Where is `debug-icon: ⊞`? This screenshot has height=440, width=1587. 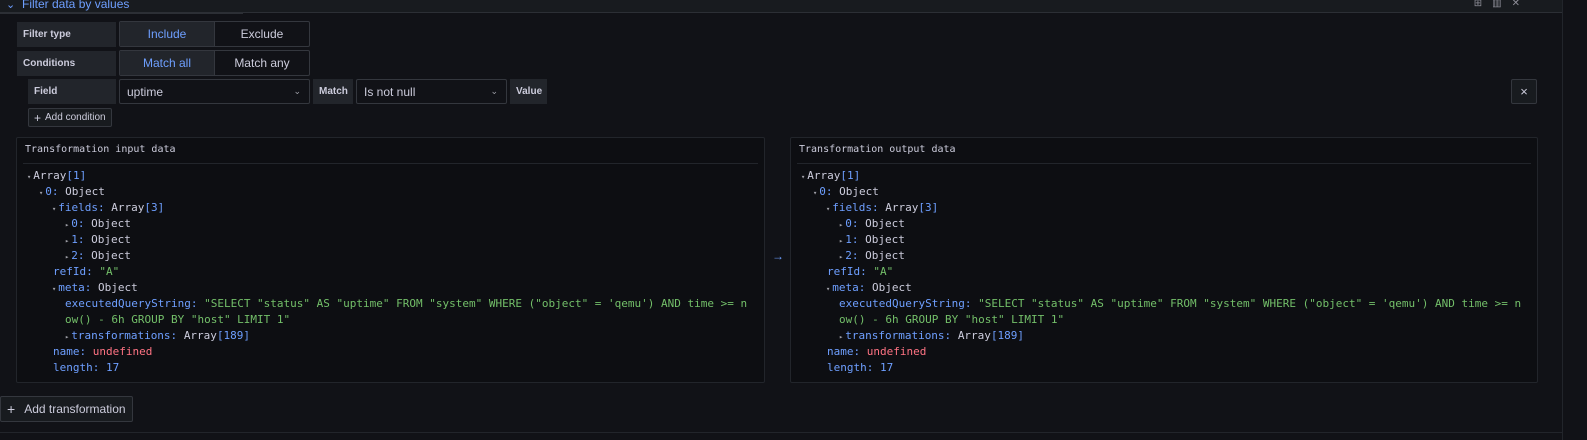
debug-icon: ⊞ is located at coordinates (1483, 4).